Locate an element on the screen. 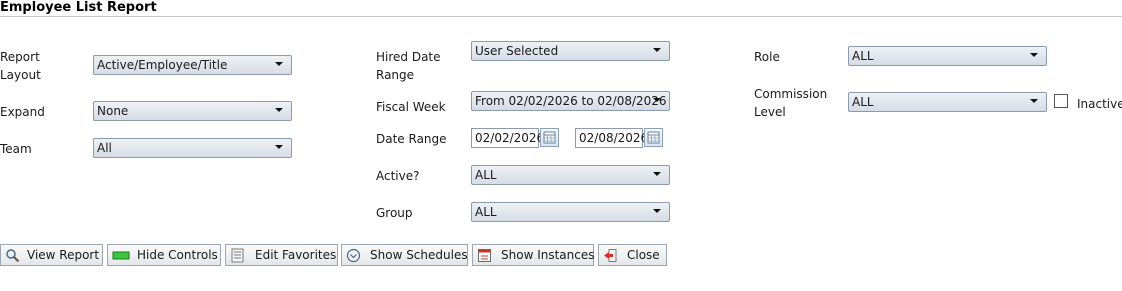 The width and height of the screenshot is (1122, 291). fiscal-week-value: From 02/02/2026 to 02/08/2026 is located at coordinates (571, 101).